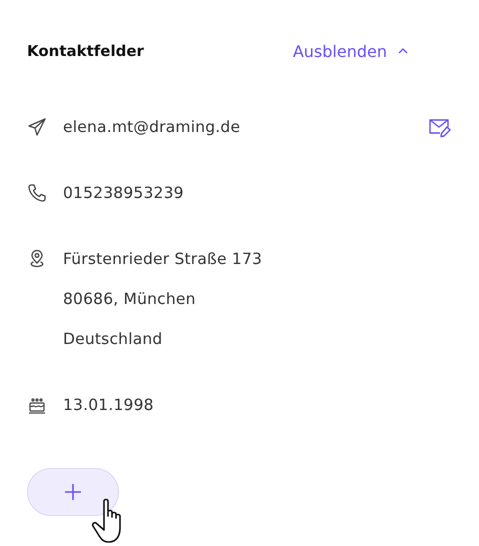 The width and height of the screenshot is (479, 546). I want to click on add-button, so click(73, 492).